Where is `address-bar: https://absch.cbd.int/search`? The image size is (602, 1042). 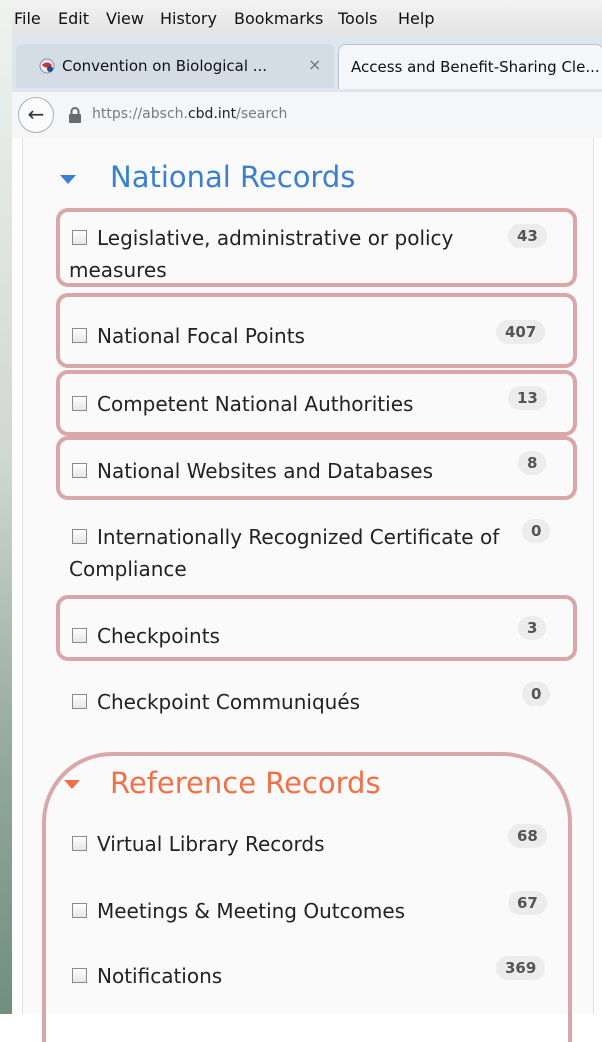
address-bar: https://absch.cbd.int/search is located at coordinates (189, 114).